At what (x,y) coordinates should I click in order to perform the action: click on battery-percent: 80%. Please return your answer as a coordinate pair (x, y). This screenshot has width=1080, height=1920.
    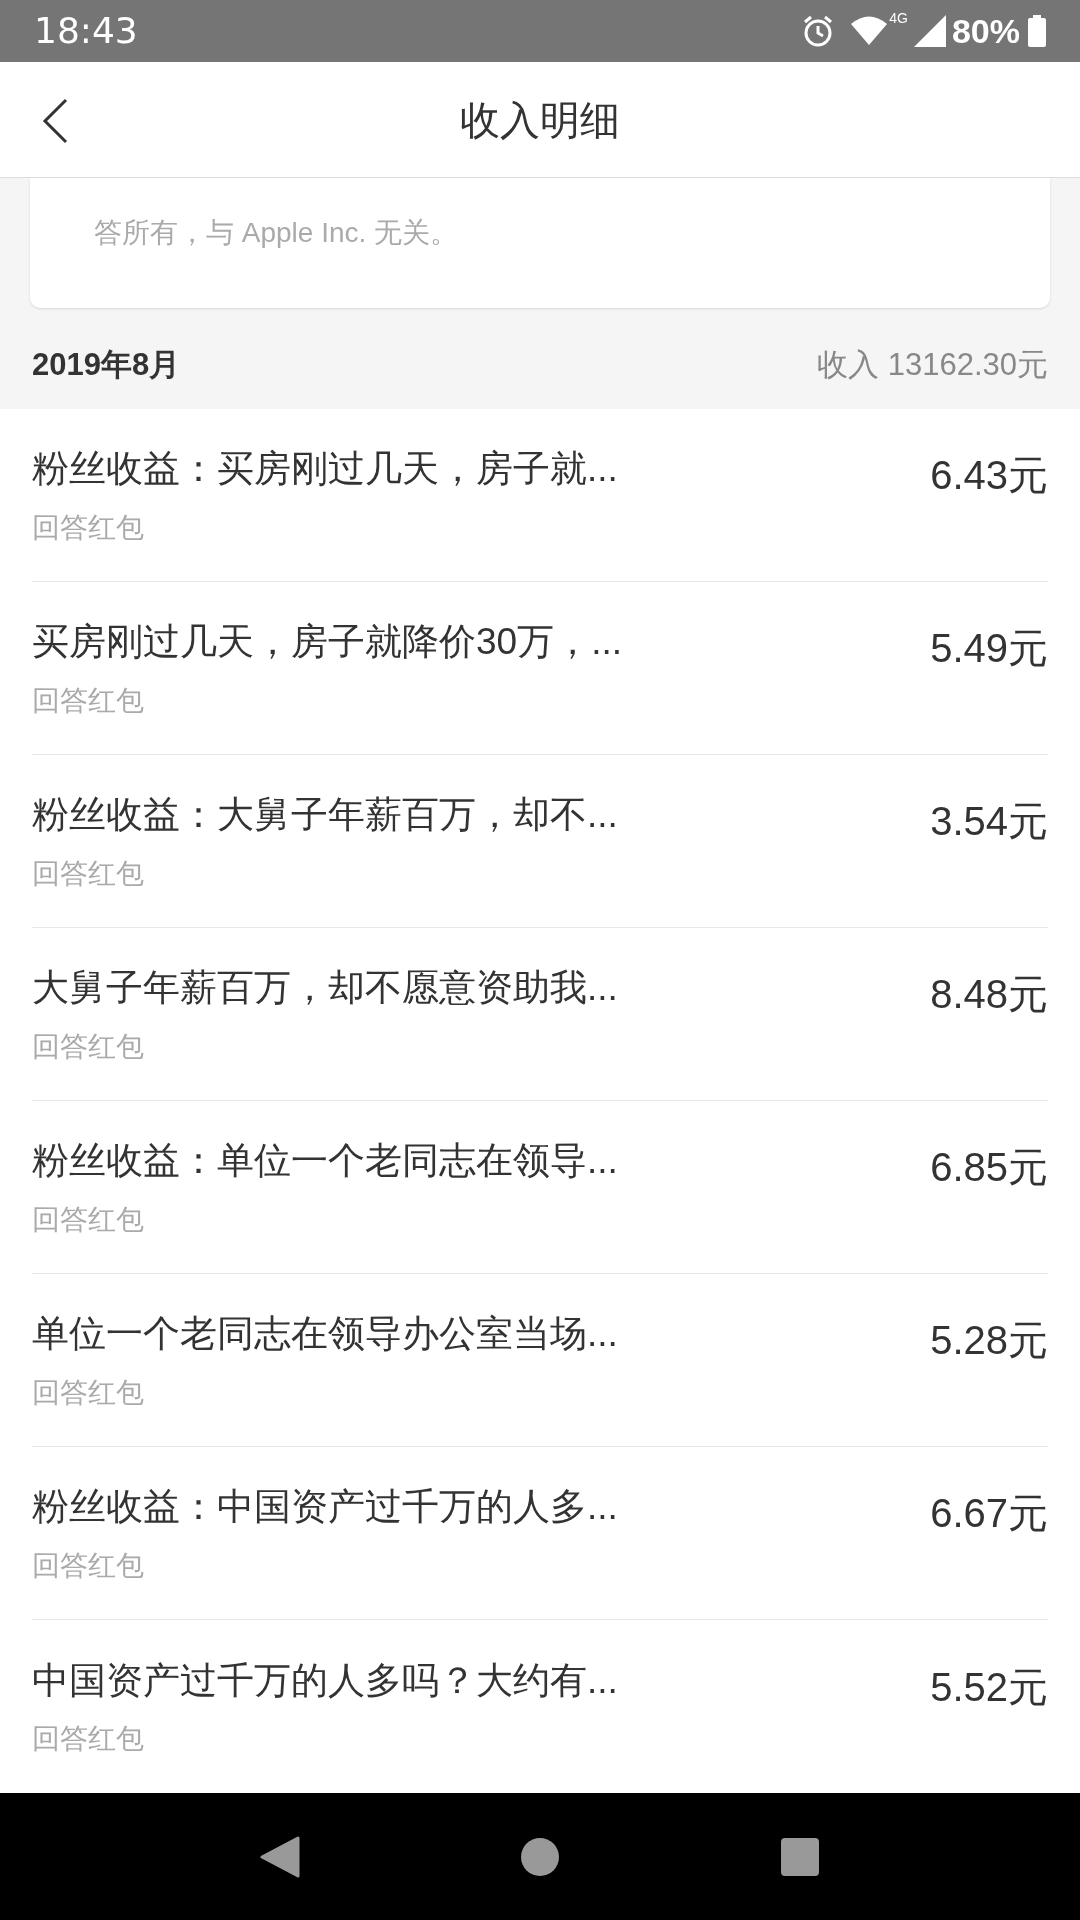
    Looking at the image, I should click on (985, 31).